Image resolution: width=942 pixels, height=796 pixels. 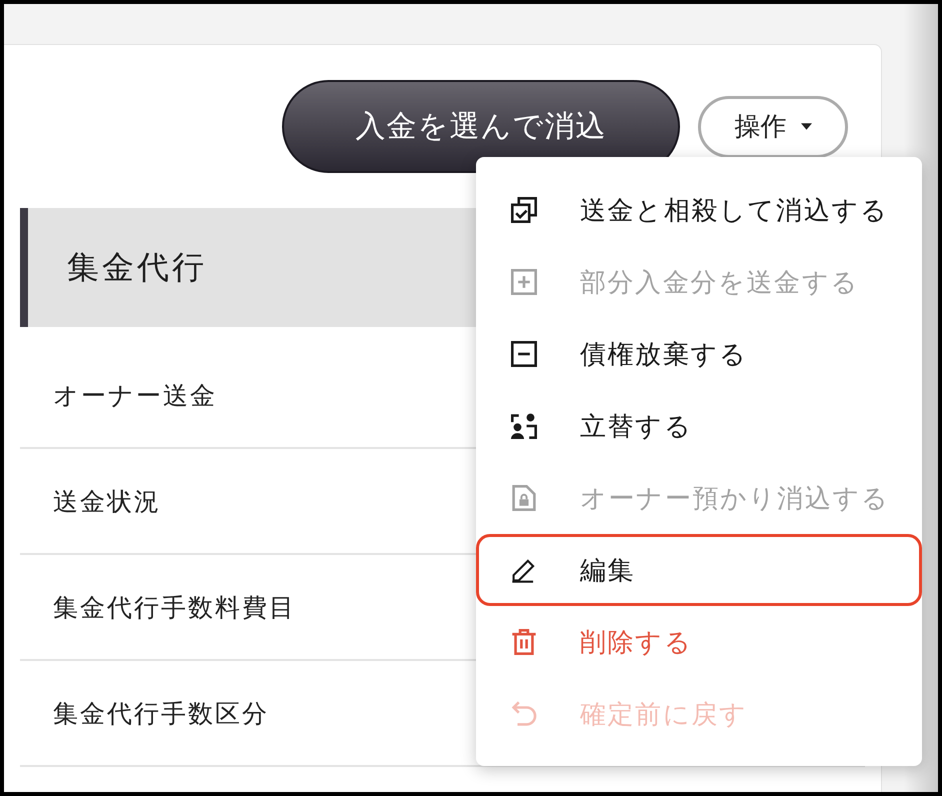 What do you see at coordinates (699, 570) in the screenshot?
I see `menu-item: 編集` at bounding box center [699, 570].